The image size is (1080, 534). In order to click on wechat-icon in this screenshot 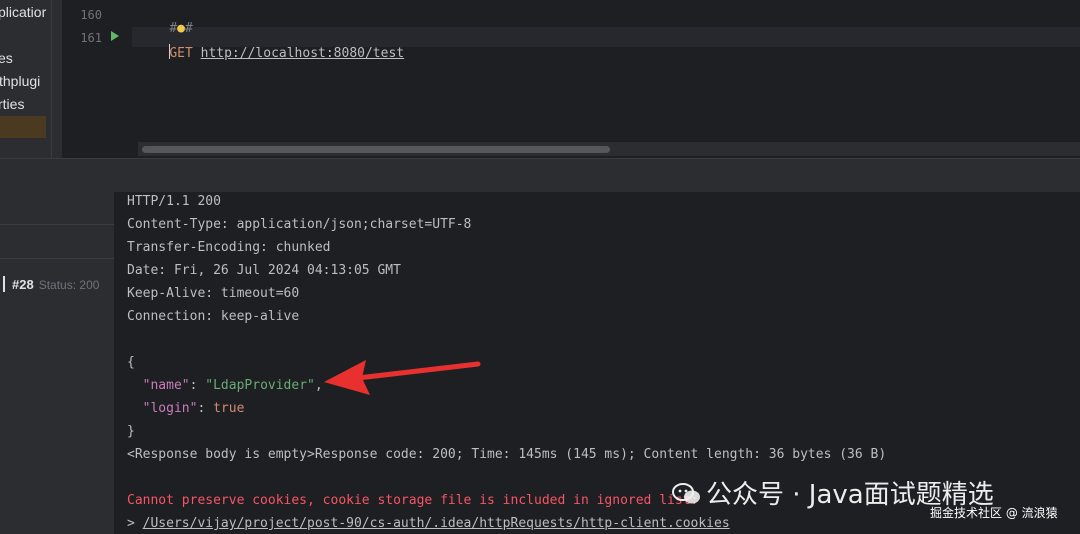, I will do `click(686, 493)`.